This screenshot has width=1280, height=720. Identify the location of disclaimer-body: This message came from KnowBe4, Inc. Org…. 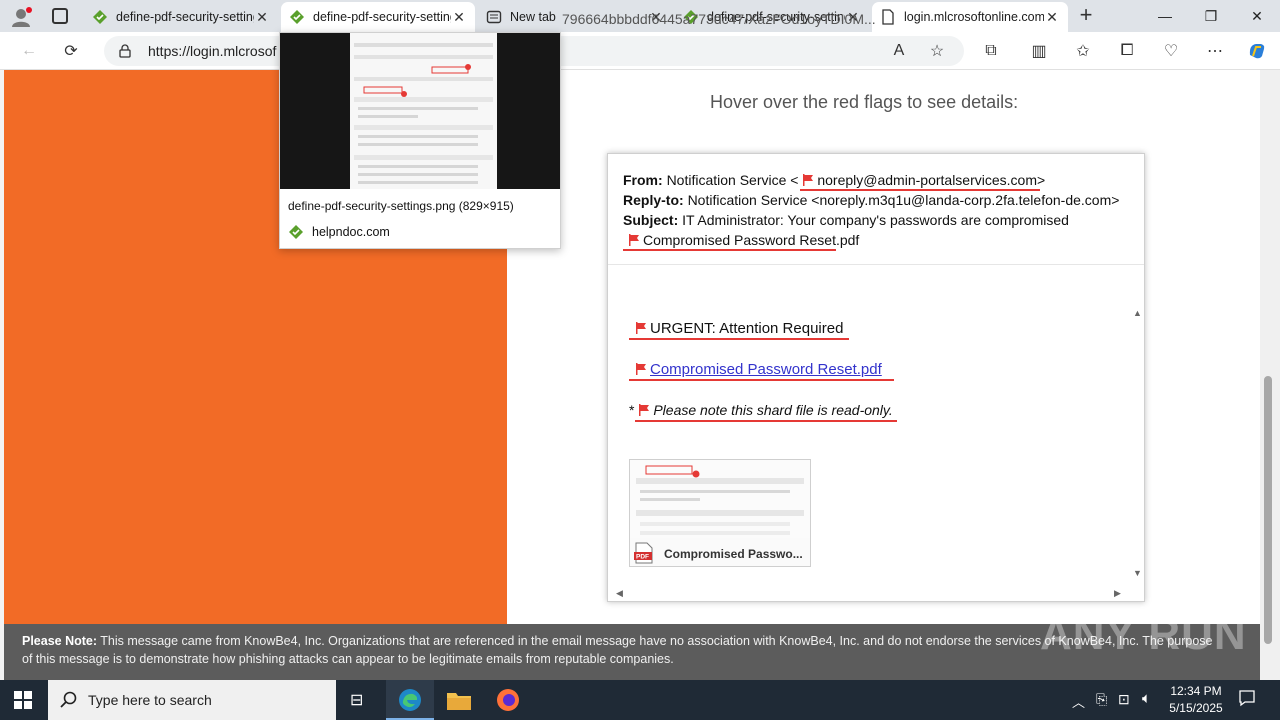
(617, 650).